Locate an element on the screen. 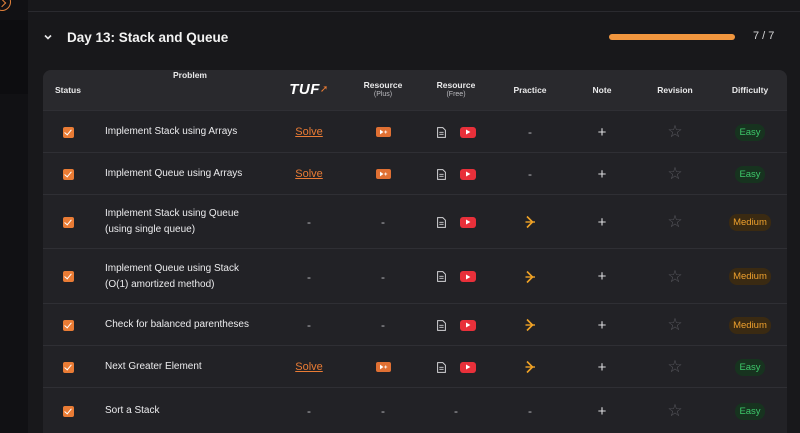 The width and height of the screenshot is (800, 433). problem-name: Check for balanced parentheses is located at coordinates (177, 324).